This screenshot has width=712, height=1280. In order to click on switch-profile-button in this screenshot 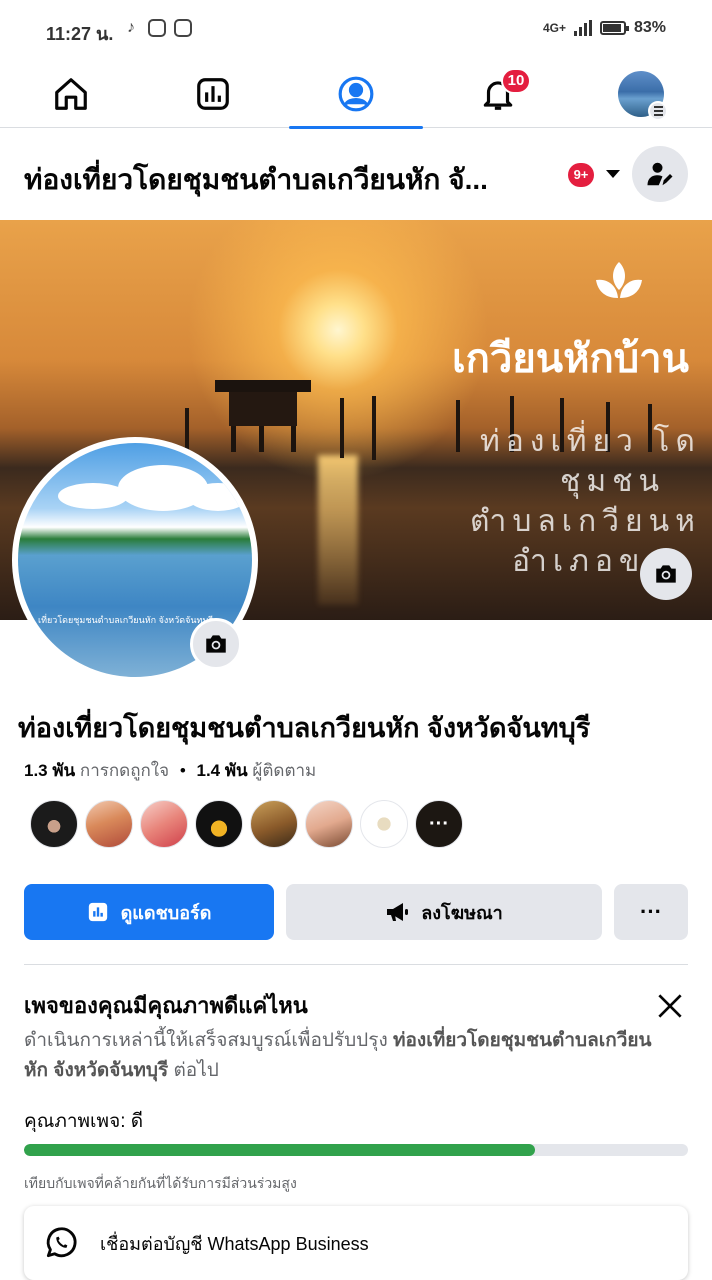, I will do `click(660, 174)`.